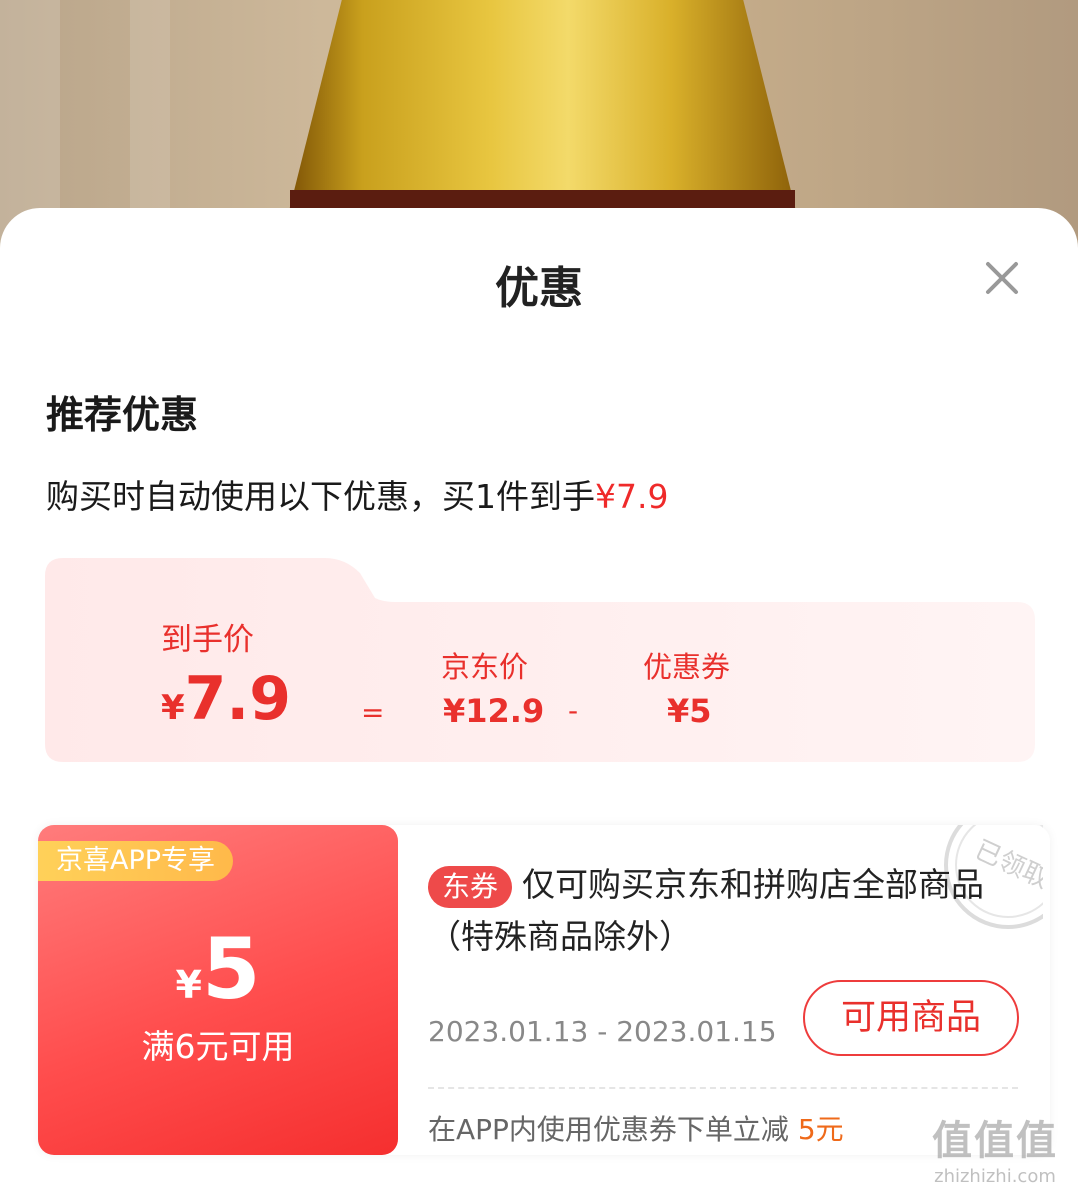  I want to click on final-price-number: 7.9, so click(237, 699).